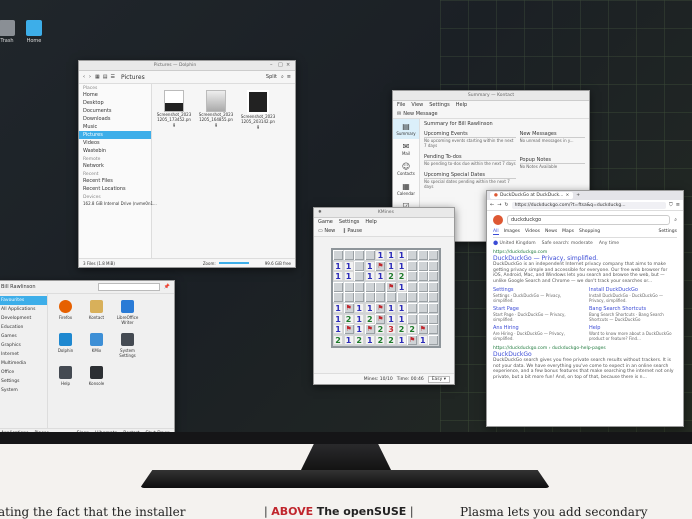 The image size is (692, 519). Describe the element at coordinates (115, 181) in the screenshot. I see `place-recent-files: Recent Files` at that location.